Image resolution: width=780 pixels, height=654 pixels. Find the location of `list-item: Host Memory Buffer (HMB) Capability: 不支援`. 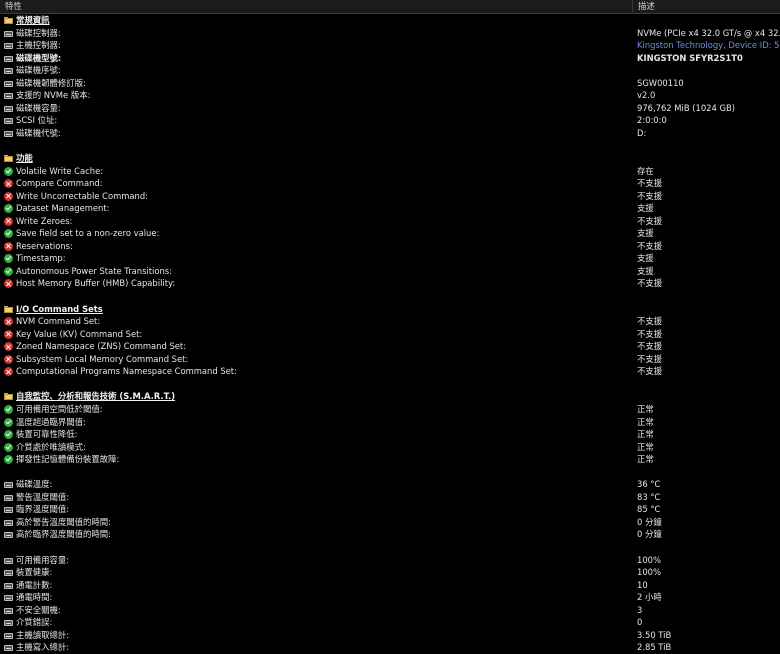

list-item: Host Memory Buffer (HMB) Capability: 不支援 is located at coordinates (390, 283).